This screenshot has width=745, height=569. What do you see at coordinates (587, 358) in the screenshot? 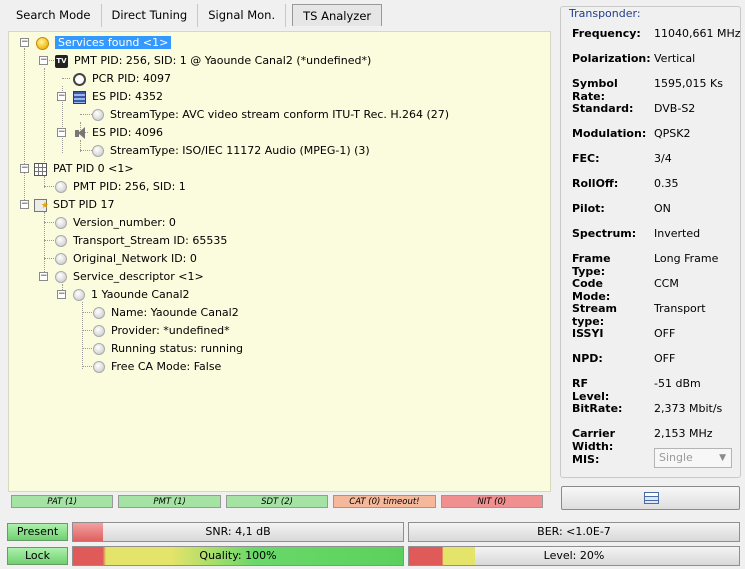
I see `transponder-key: NPD:` at bounding box center [587, 358].